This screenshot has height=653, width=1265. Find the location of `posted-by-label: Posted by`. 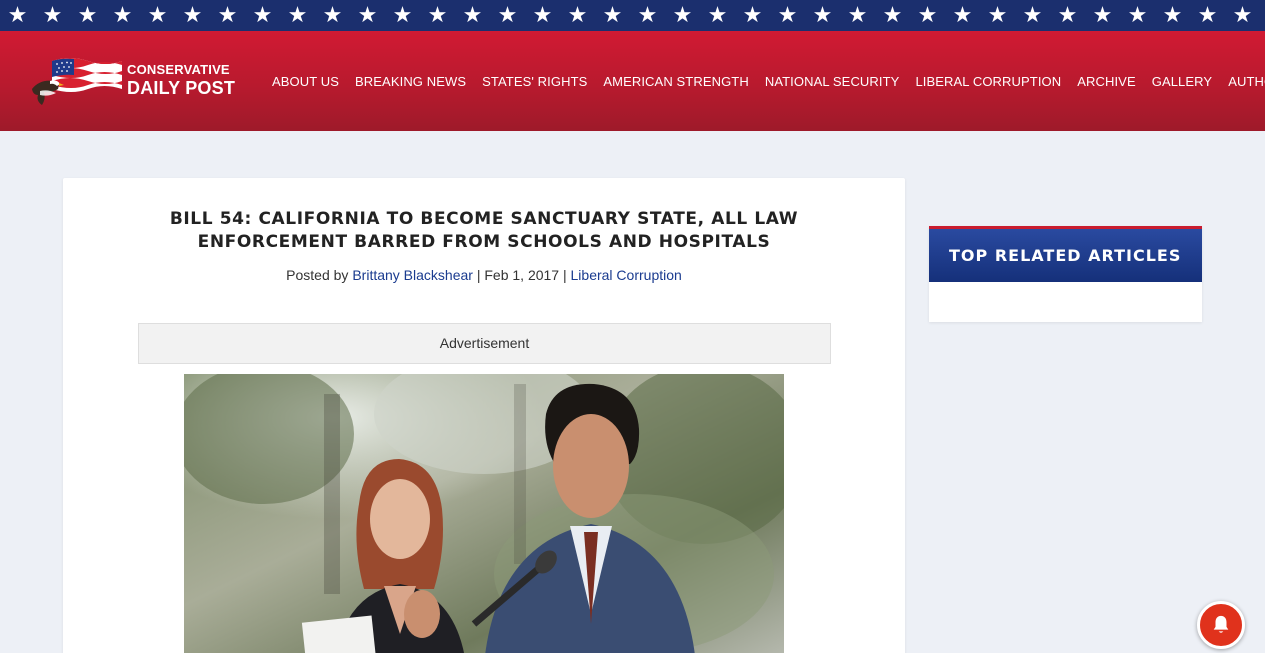

posted-by-label: Posted by is located at coordinates (317, 275).